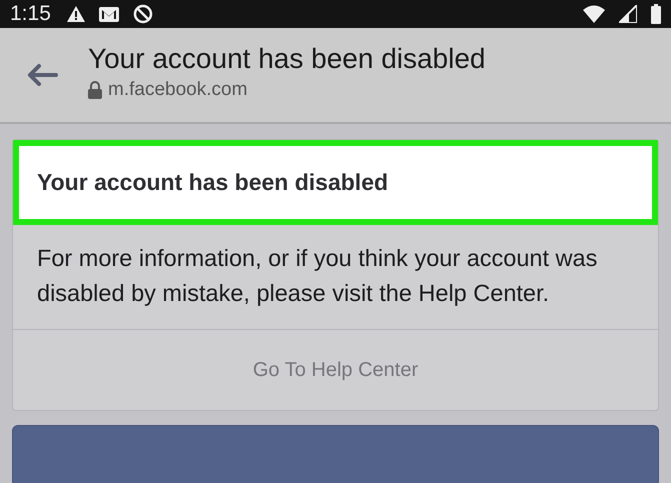  What do you see at coordinates (287, 59) in the screenshot?
I see `page-title: Your account has been disabled` at bounding box center [287, 59].